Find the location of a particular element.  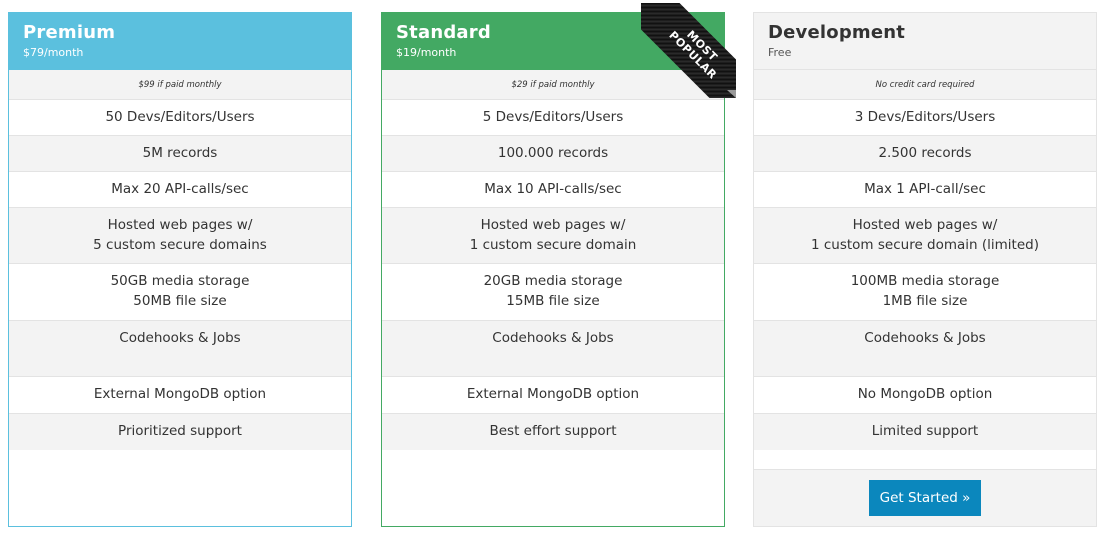

plan-header: Premium $79/month is located at coordinates (180, 41).